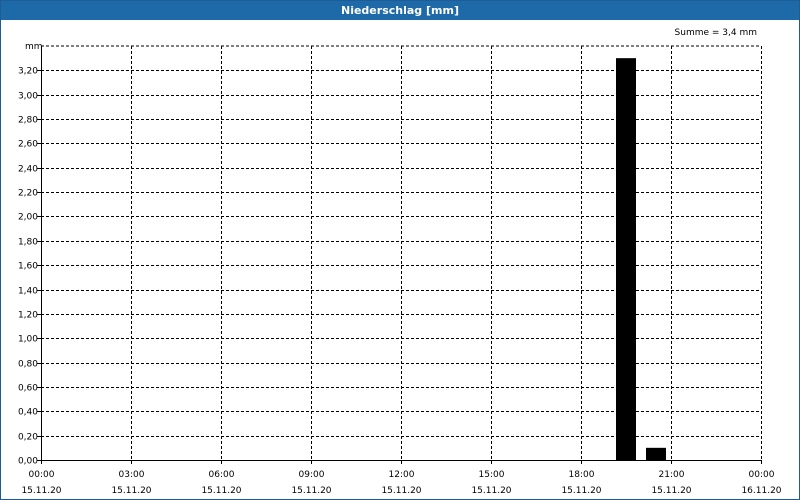  Describe the element at coordinates (492, 475) in the screenshot. I see `x-tick-time-label: 15:00` at that location.